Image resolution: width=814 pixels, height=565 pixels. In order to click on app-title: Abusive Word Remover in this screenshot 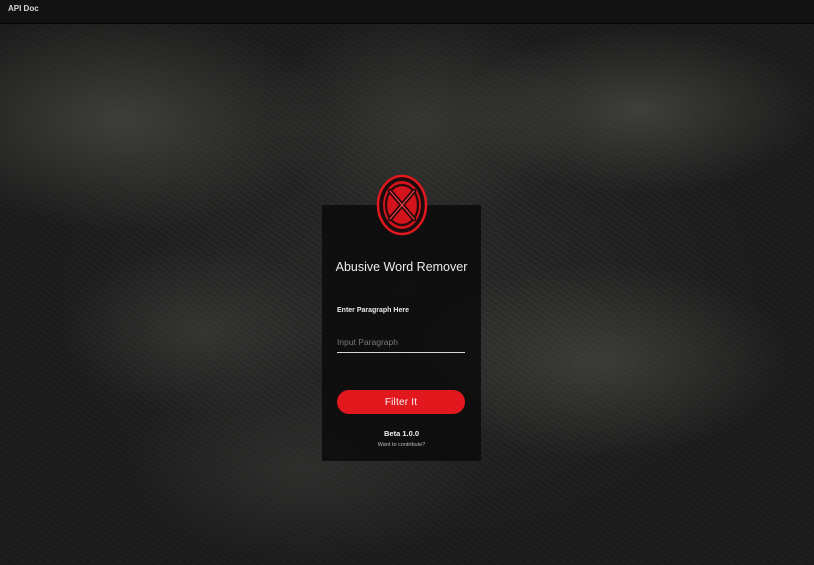, I will do `click(401, 267)`.